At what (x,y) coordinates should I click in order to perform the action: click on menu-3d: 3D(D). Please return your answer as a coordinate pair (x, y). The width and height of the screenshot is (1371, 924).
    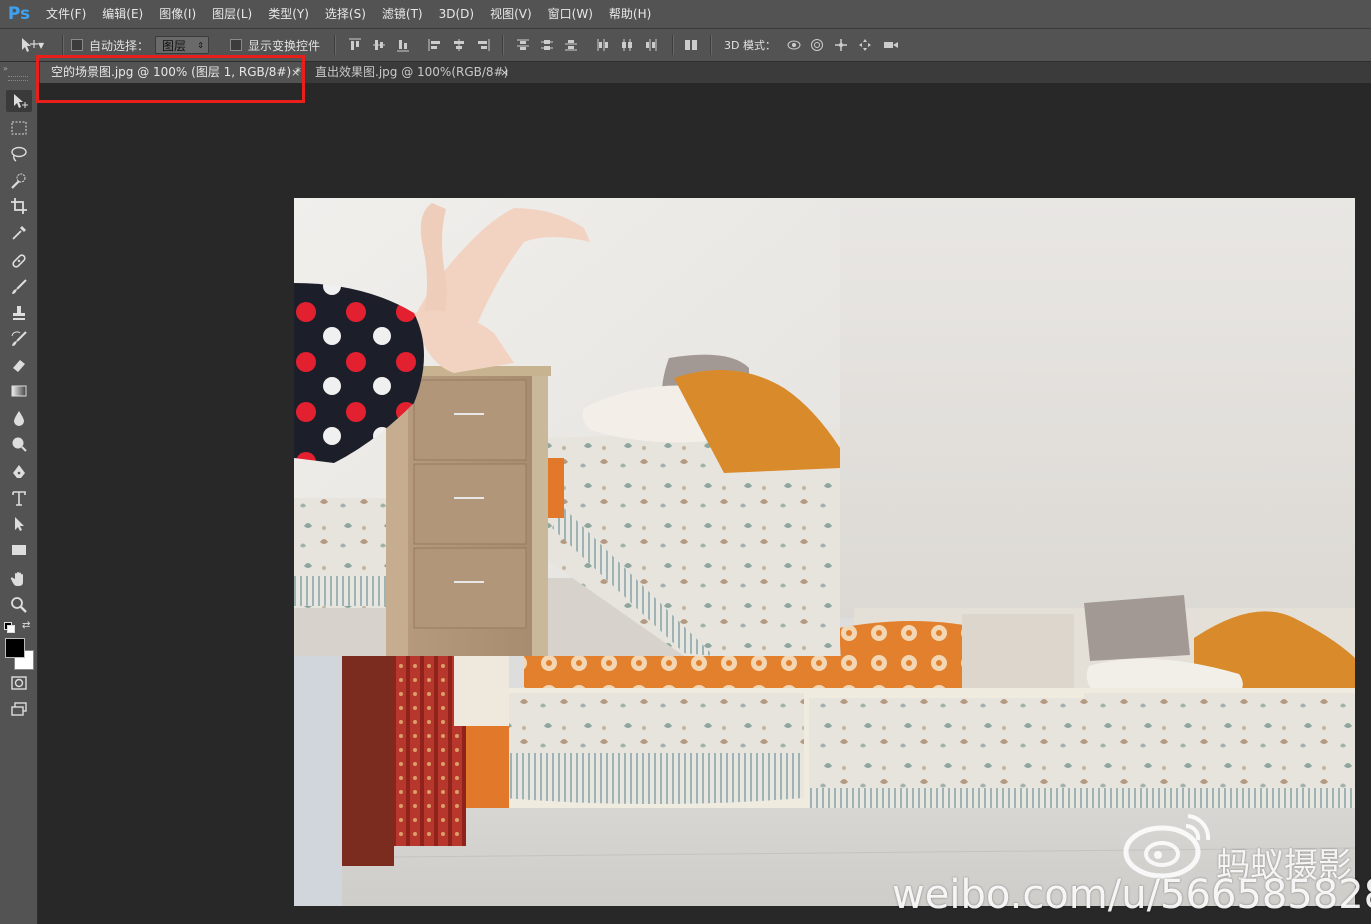
    Looking at the image, I should click on (456, 14).